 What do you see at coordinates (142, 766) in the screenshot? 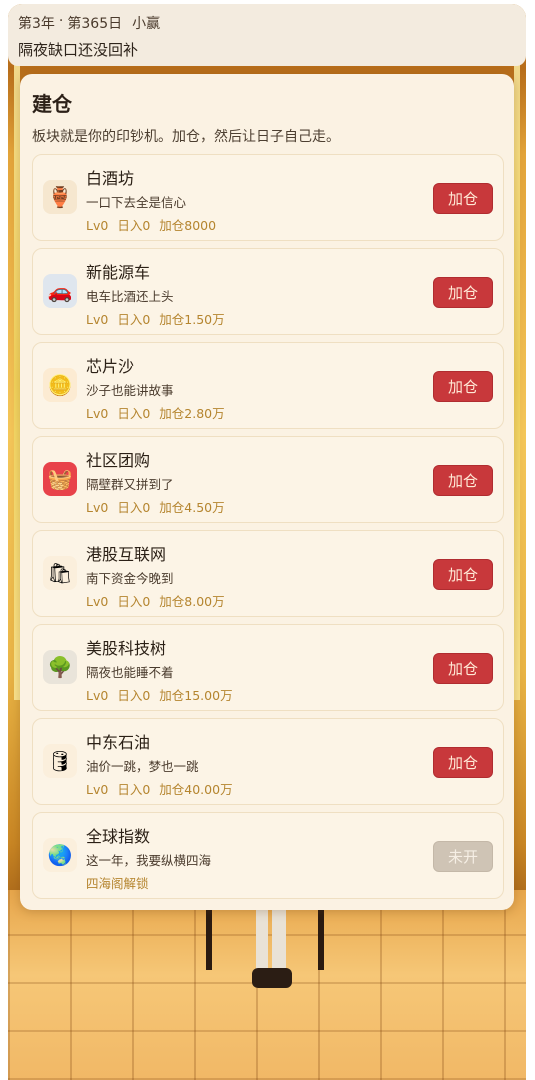
I see `sector-description: 油价一跳，梦也一跳` at bounding box center [142, 766].